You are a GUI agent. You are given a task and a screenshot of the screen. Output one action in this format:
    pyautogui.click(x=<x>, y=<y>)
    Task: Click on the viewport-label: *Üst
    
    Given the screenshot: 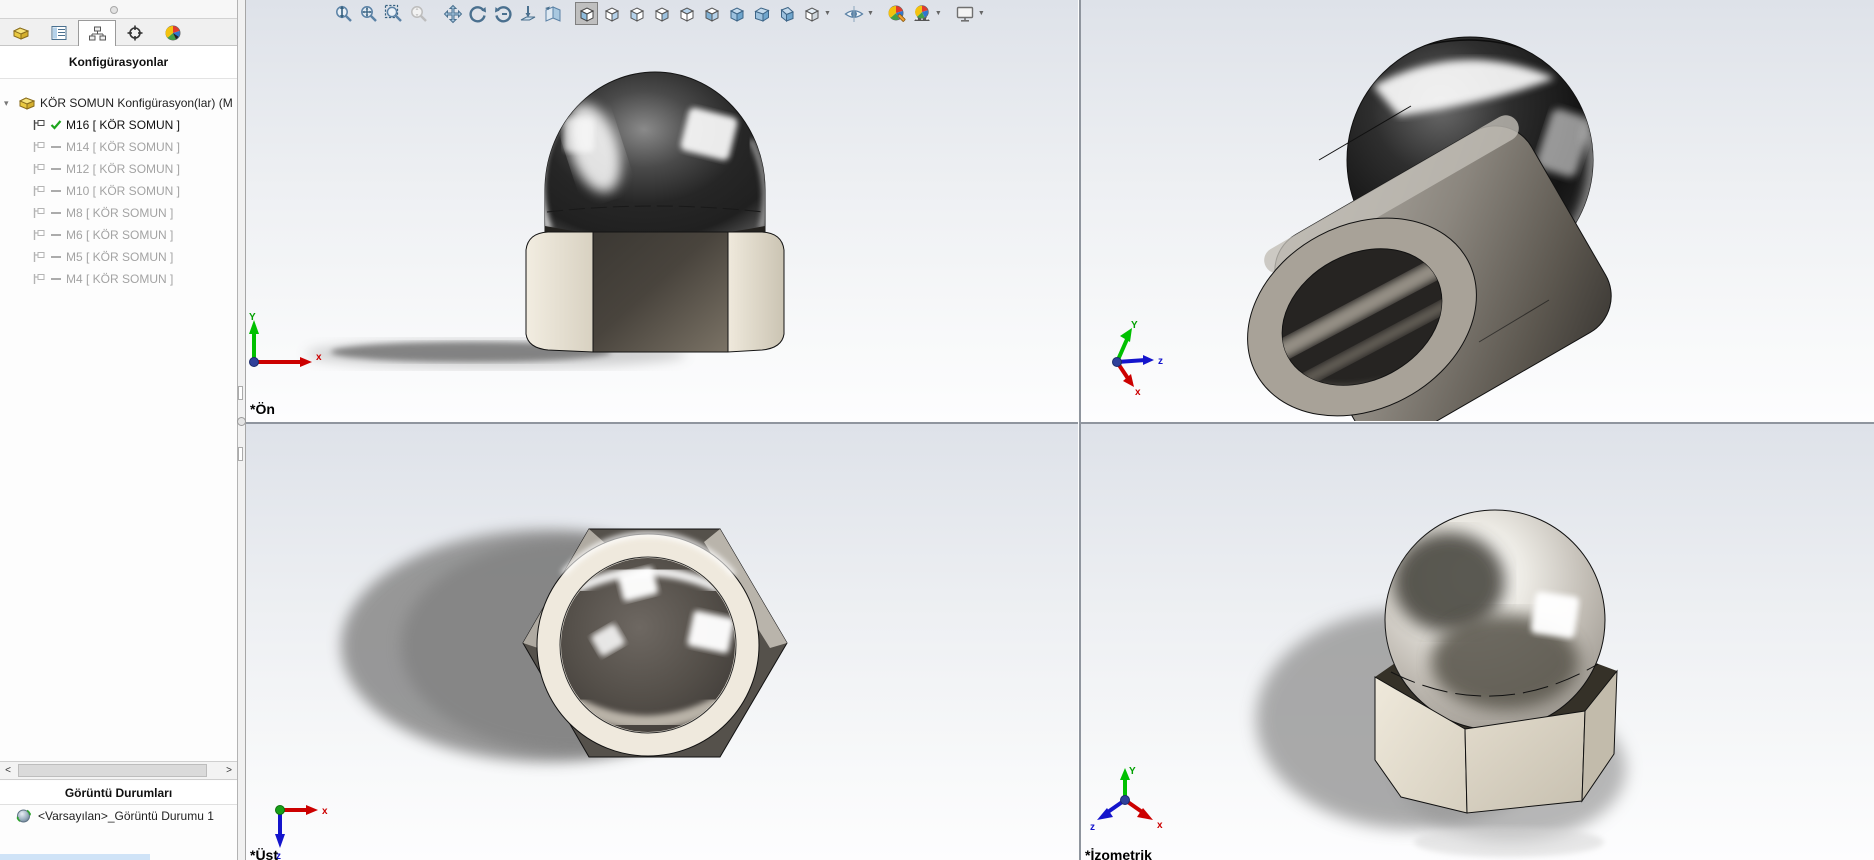 What is the action you would take?
    pyautogui.click(x=264, y=853)
    